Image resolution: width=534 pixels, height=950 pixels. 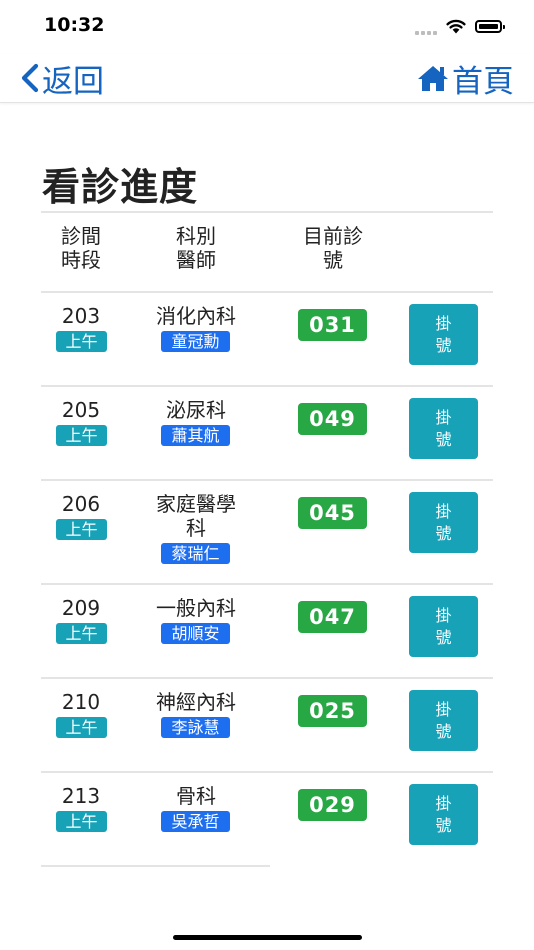 I want to click on table-row: 203 上午 消化內科 童冠勳 031 掛號, so click(x=267, y=339).